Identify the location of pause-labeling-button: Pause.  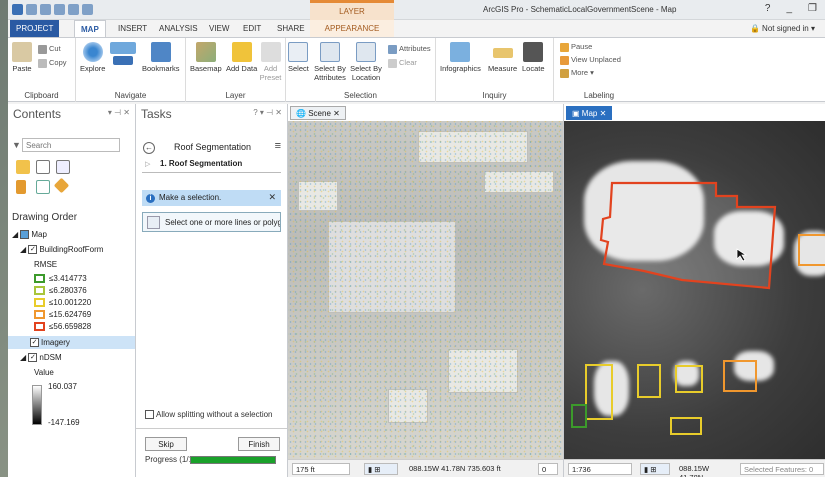
(576, 47).